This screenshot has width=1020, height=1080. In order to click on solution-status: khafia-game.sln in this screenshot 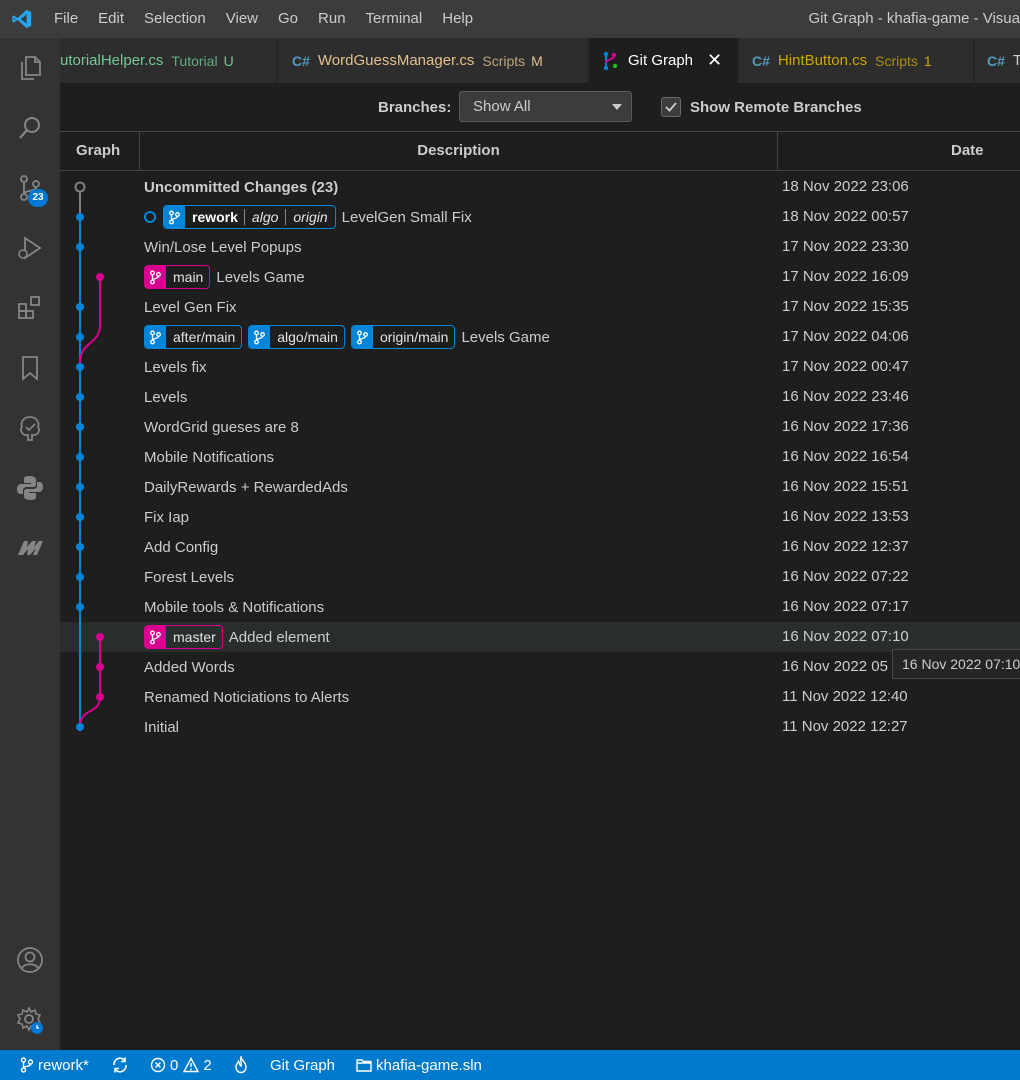, I will do `click(419, 1065)`.